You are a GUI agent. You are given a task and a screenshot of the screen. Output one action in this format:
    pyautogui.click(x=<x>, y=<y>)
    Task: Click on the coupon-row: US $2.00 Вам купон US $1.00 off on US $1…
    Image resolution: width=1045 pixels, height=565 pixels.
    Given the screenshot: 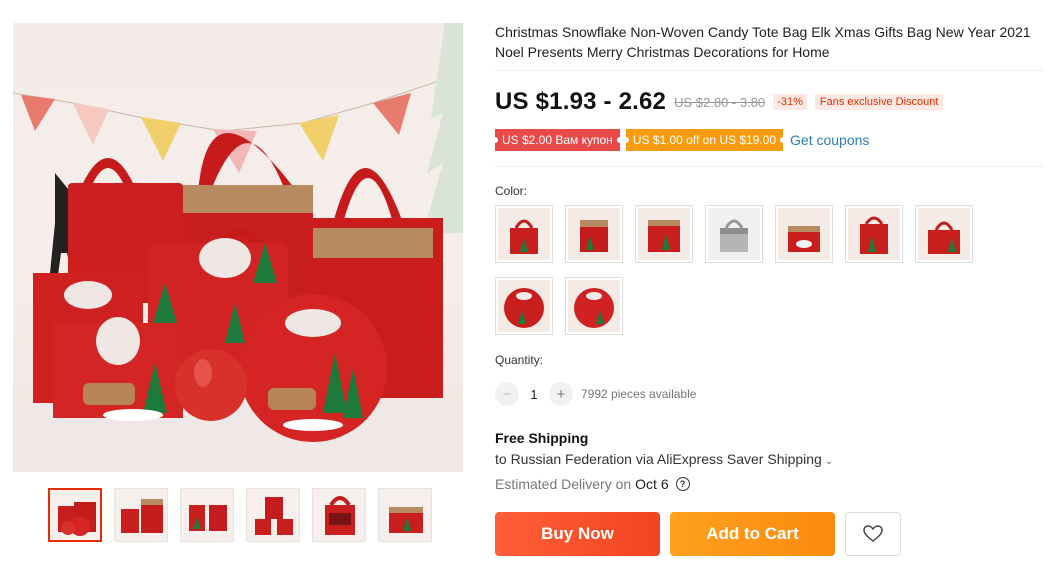 What is the action you would take?
    pyautogui.click(x=680, y=140)
    